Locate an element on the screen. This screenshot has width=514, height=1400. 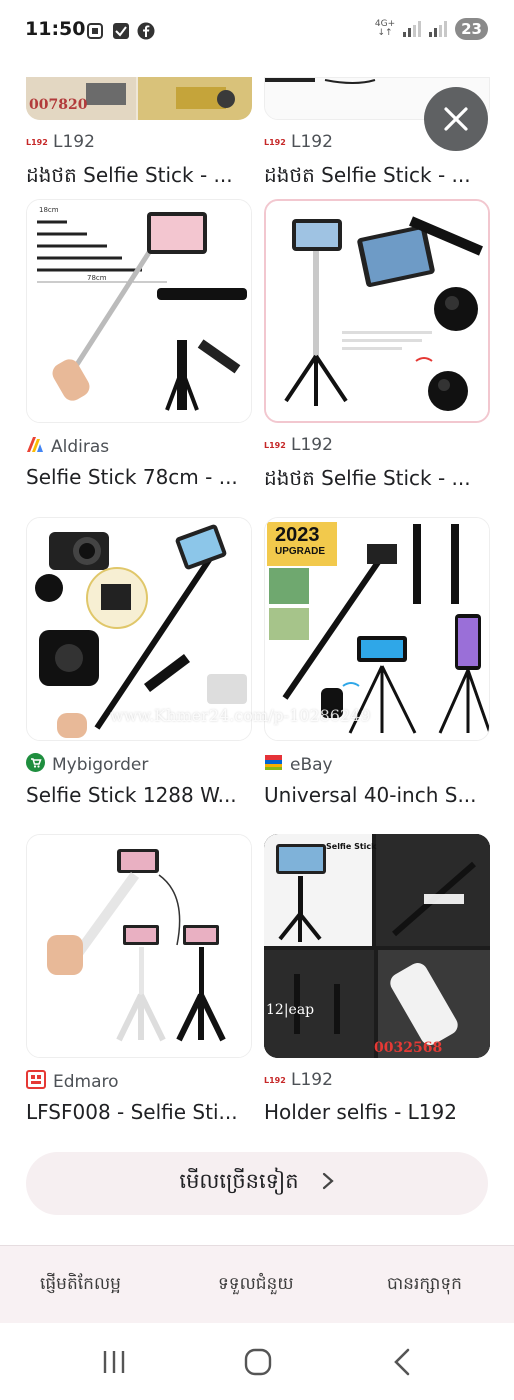
back-icon is located at coordinates (402, 1362).